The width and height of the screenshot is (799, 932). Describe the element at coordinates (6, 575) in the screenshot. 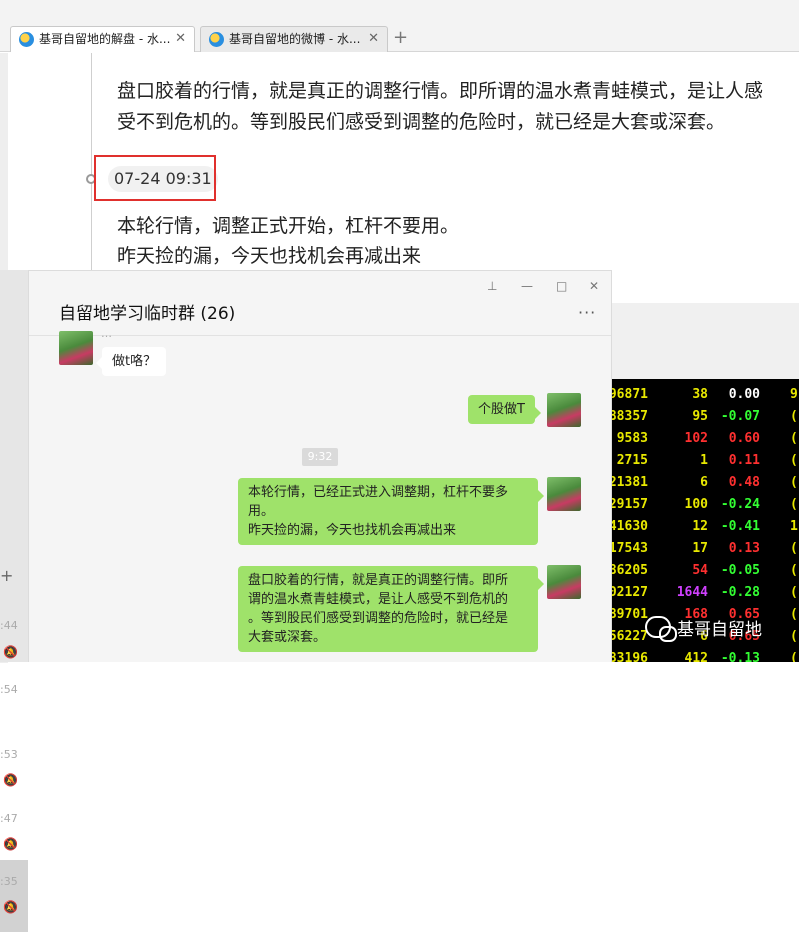

I see `add-chat-button: +` at that location.